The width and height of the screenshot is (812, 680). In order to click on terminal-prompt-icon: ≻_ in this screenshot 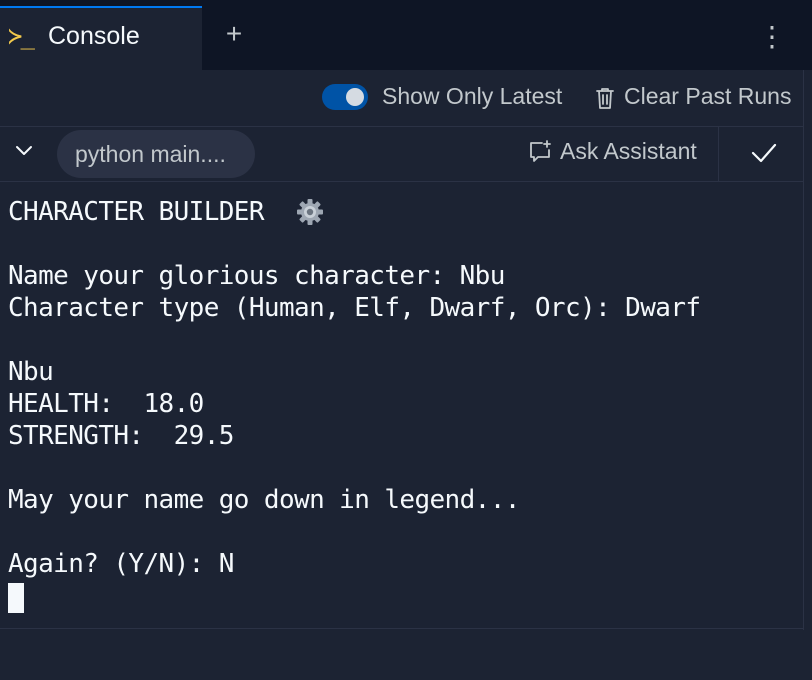, I will do `click(21, 36)`.